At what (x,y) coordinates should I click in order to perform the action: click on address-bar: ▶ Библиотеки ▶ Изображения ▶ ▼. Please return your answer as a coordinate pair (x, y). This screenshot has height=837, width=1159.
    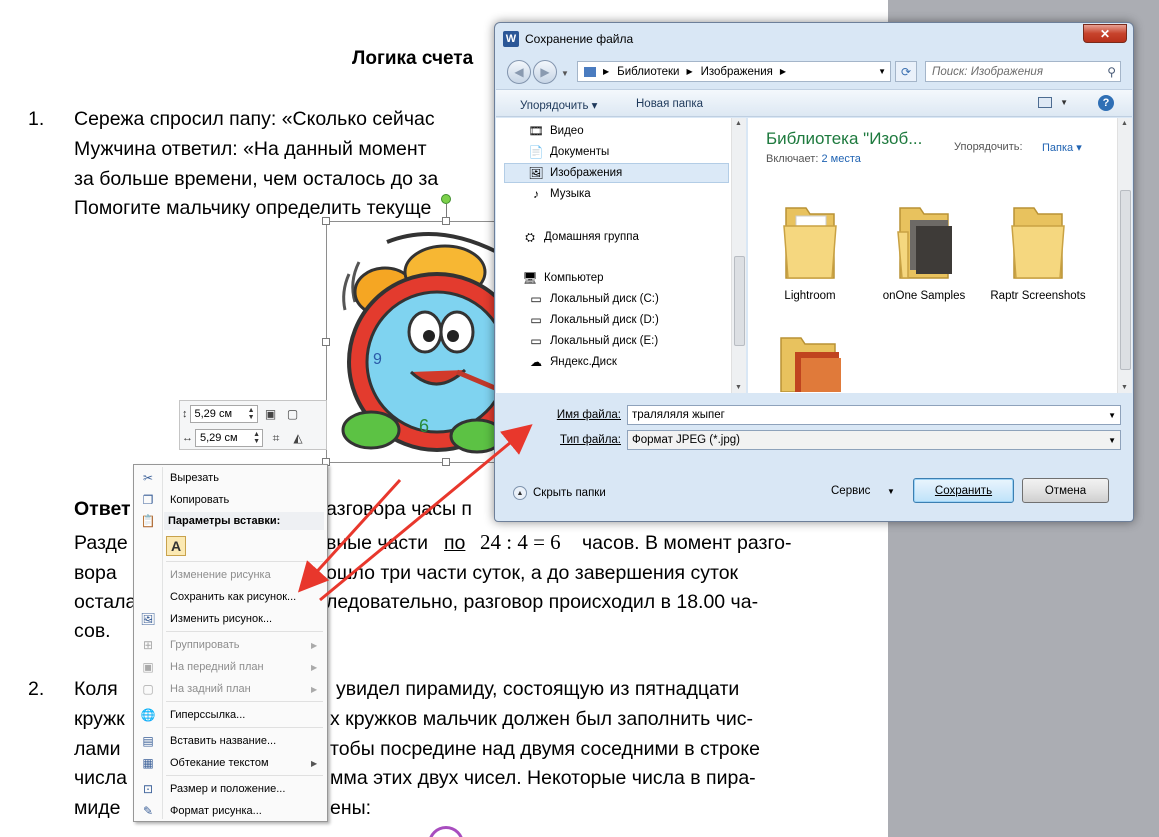
    Looking at the image, I should click on (734, 71).